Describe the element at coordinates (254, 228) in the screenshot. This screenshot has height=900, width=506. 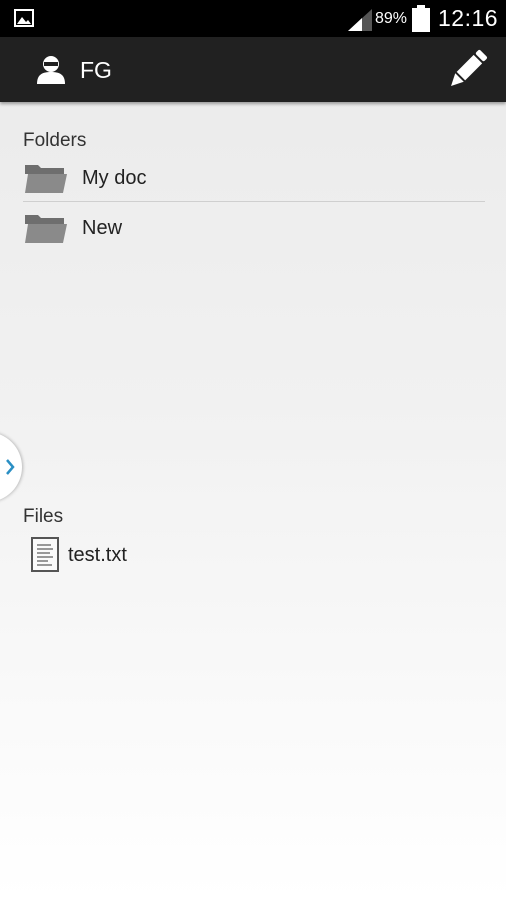
I see `folder-item: New` at that location.